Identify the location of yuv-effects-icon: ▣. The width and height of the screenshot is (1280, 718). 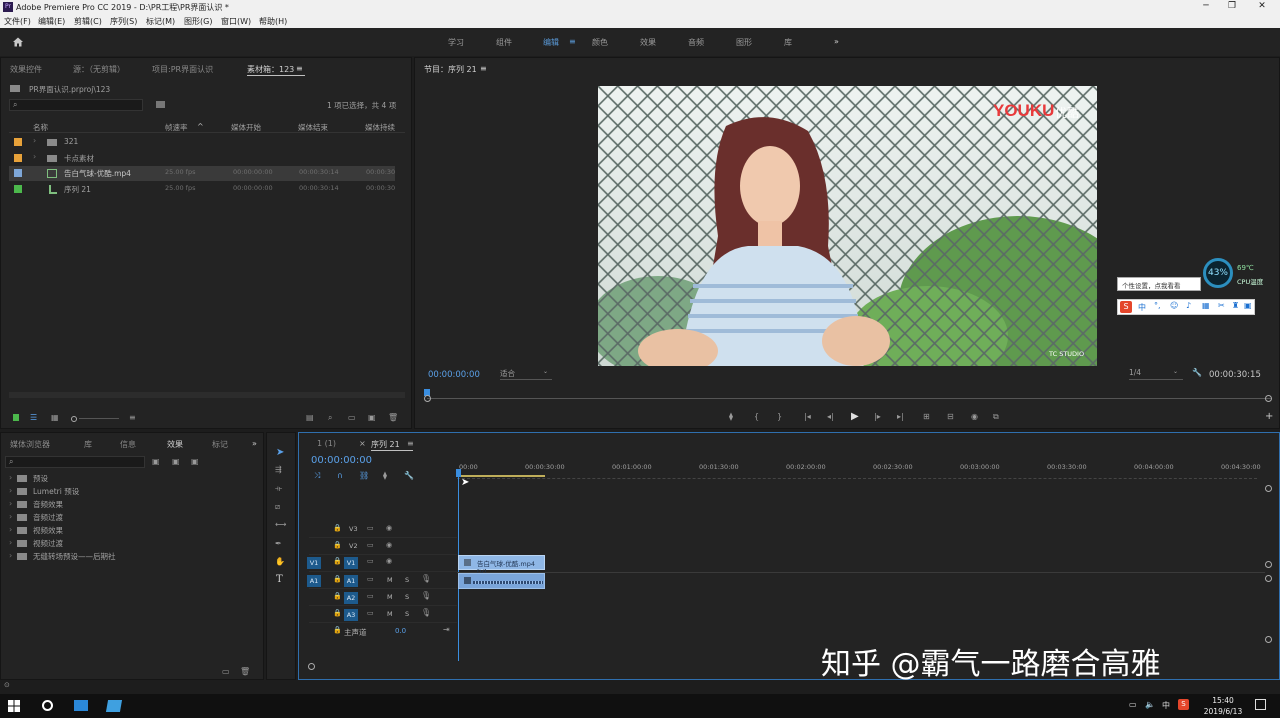
(195, 461).